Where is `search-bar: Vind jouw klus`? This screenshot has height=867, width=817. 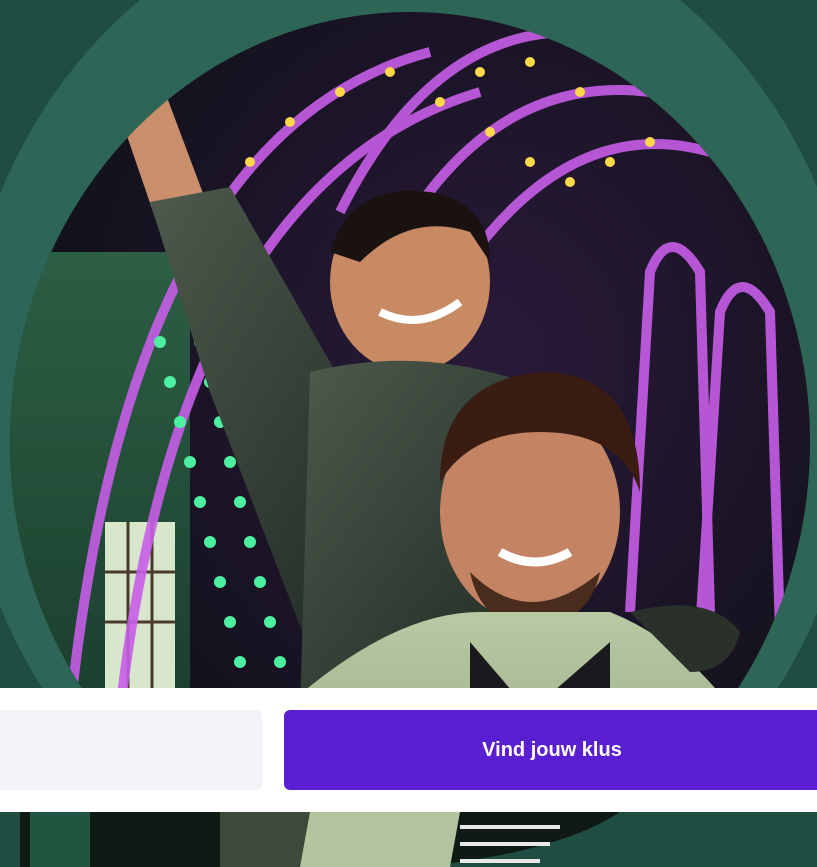 search-bar: Vind jouw klus is located at coordinates (408, 750).